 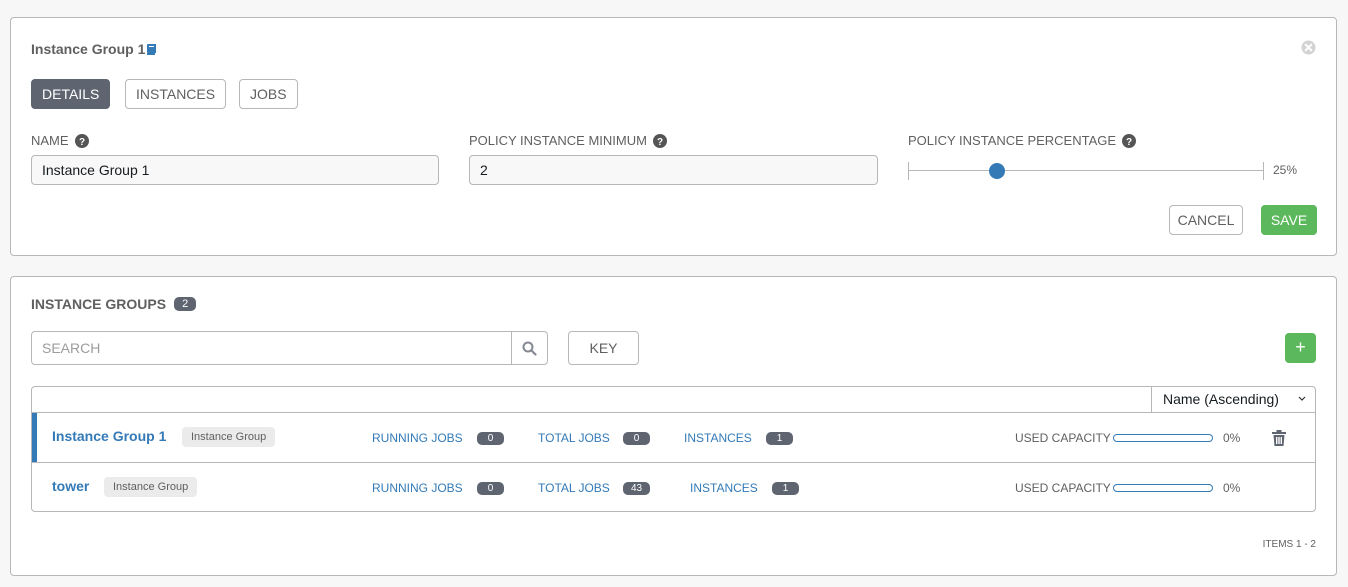 I want to click on slider-max-tick, so click(x=1263, y=171).